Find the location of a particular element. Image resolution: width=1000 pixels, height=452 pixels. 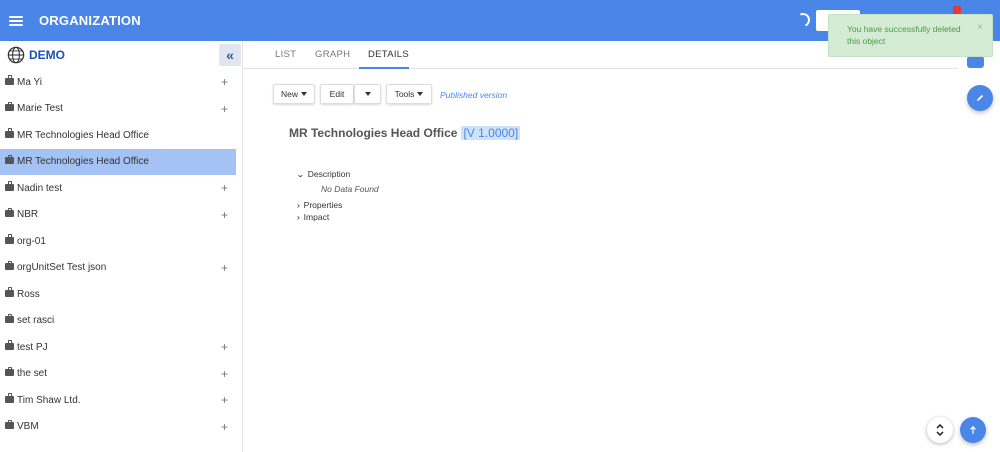

description-label: Description is located at coordinates (329, 174).